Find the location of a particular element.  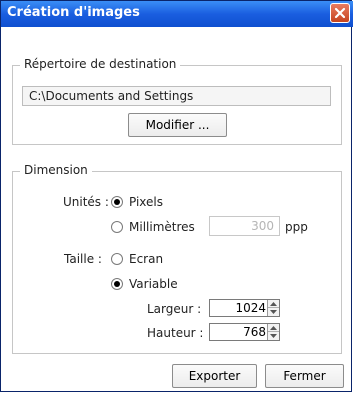

resolution-field: 300 is located at coordinates (244, 226).